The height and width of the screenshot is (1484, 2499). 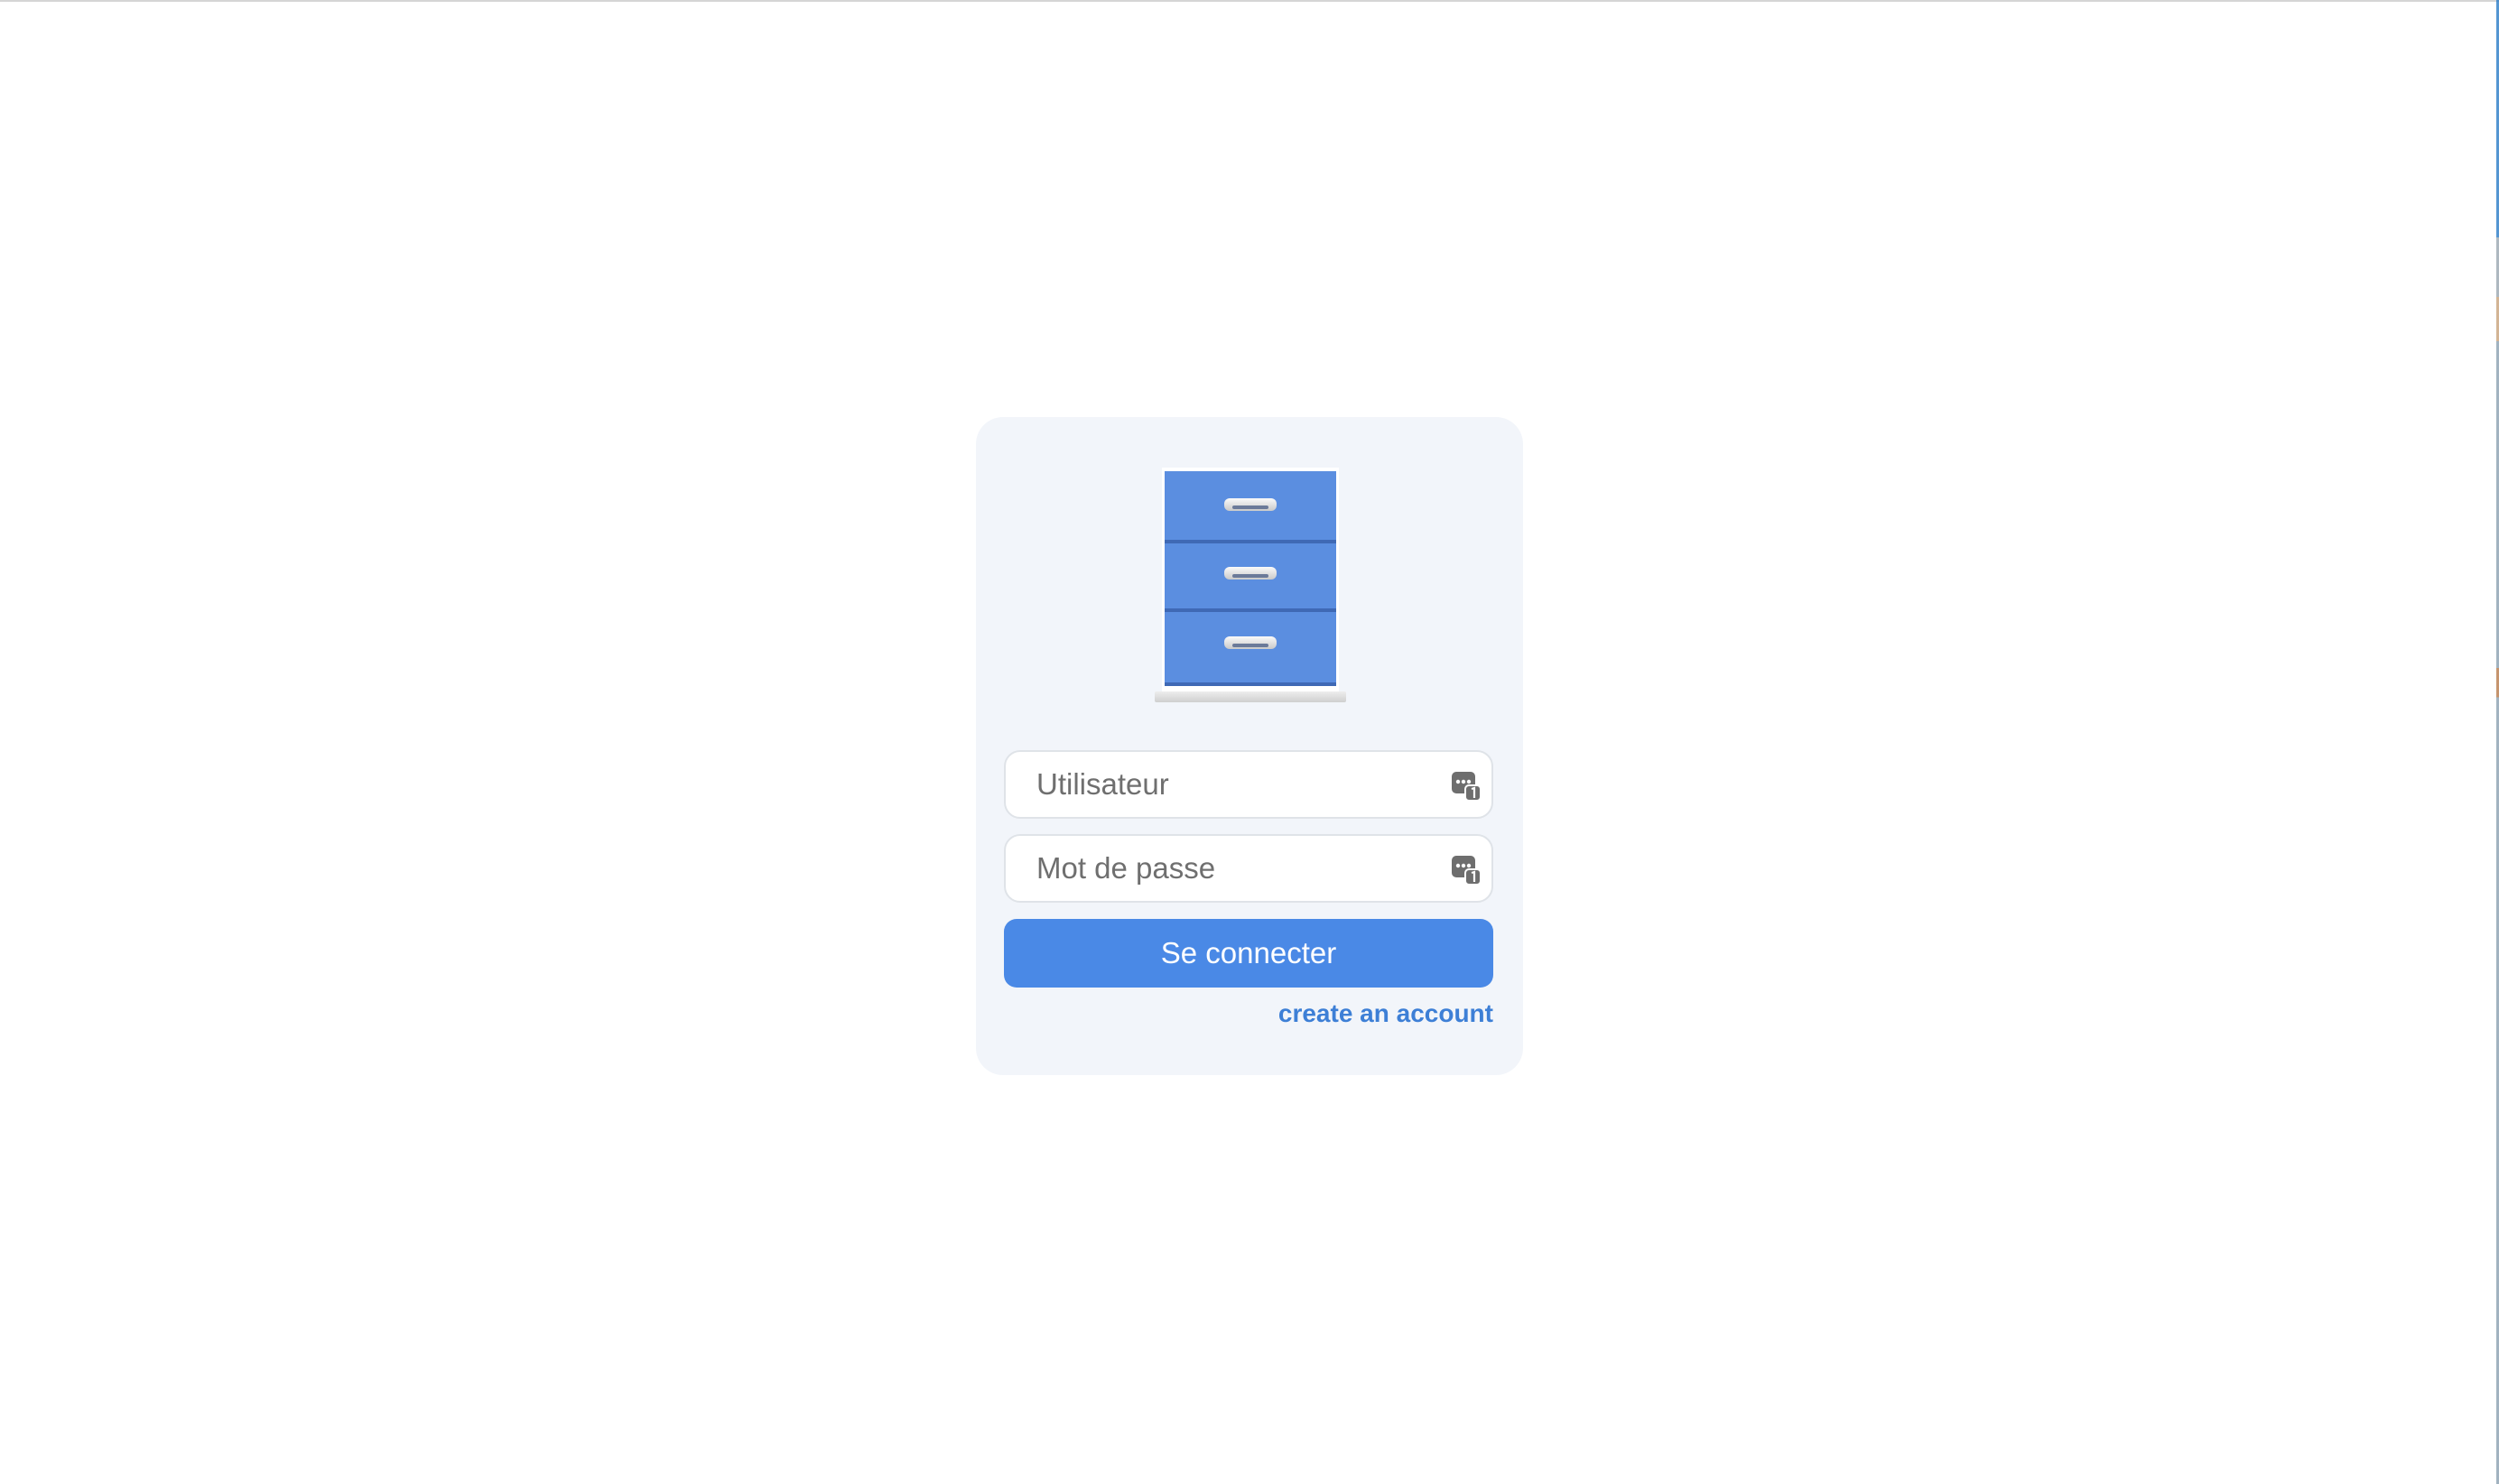 What do you see at coordinates (1385, 1014) in the screenshot?
I see `create-account-link: create an account` at bounding box center [1385, 1014].